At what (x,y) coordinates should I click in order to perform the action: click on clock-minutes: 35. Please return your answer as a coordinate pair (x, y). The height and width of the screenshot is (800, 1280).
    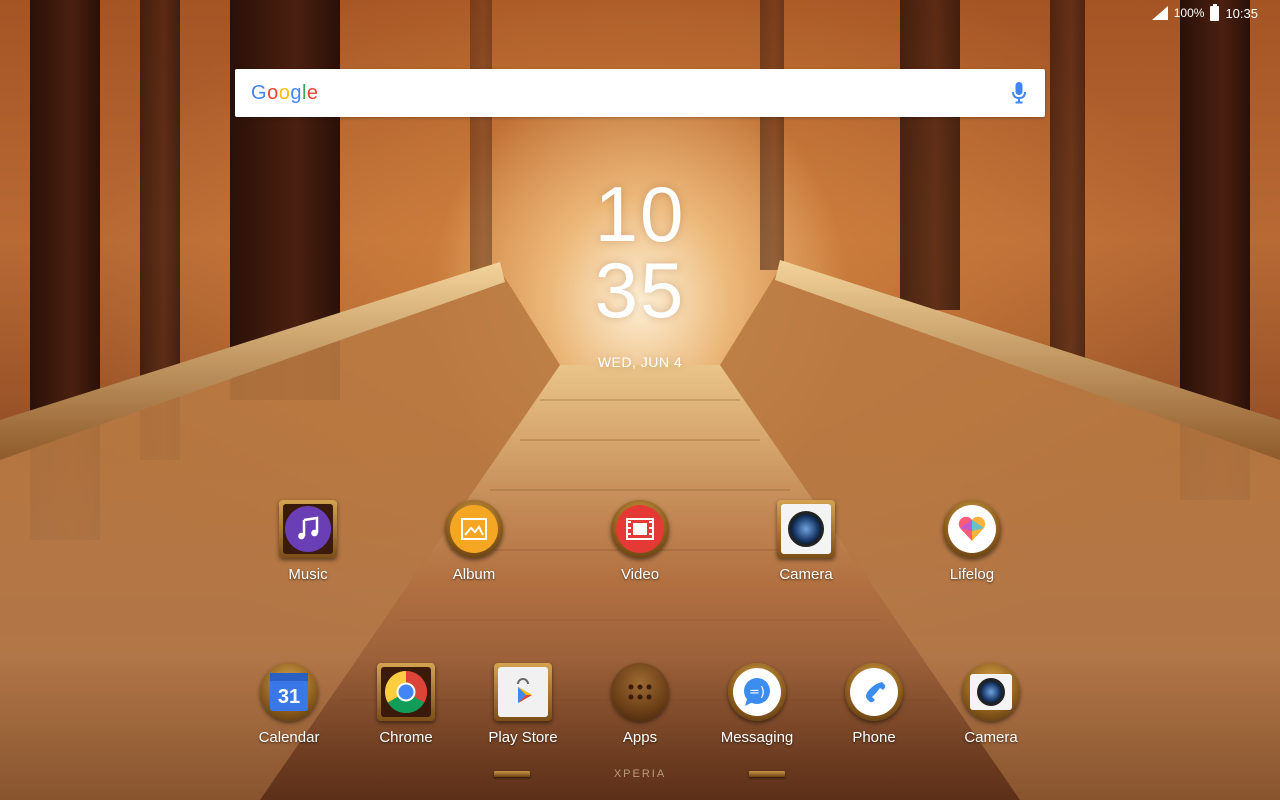
    Looking at the image, I should click on (640, 290).